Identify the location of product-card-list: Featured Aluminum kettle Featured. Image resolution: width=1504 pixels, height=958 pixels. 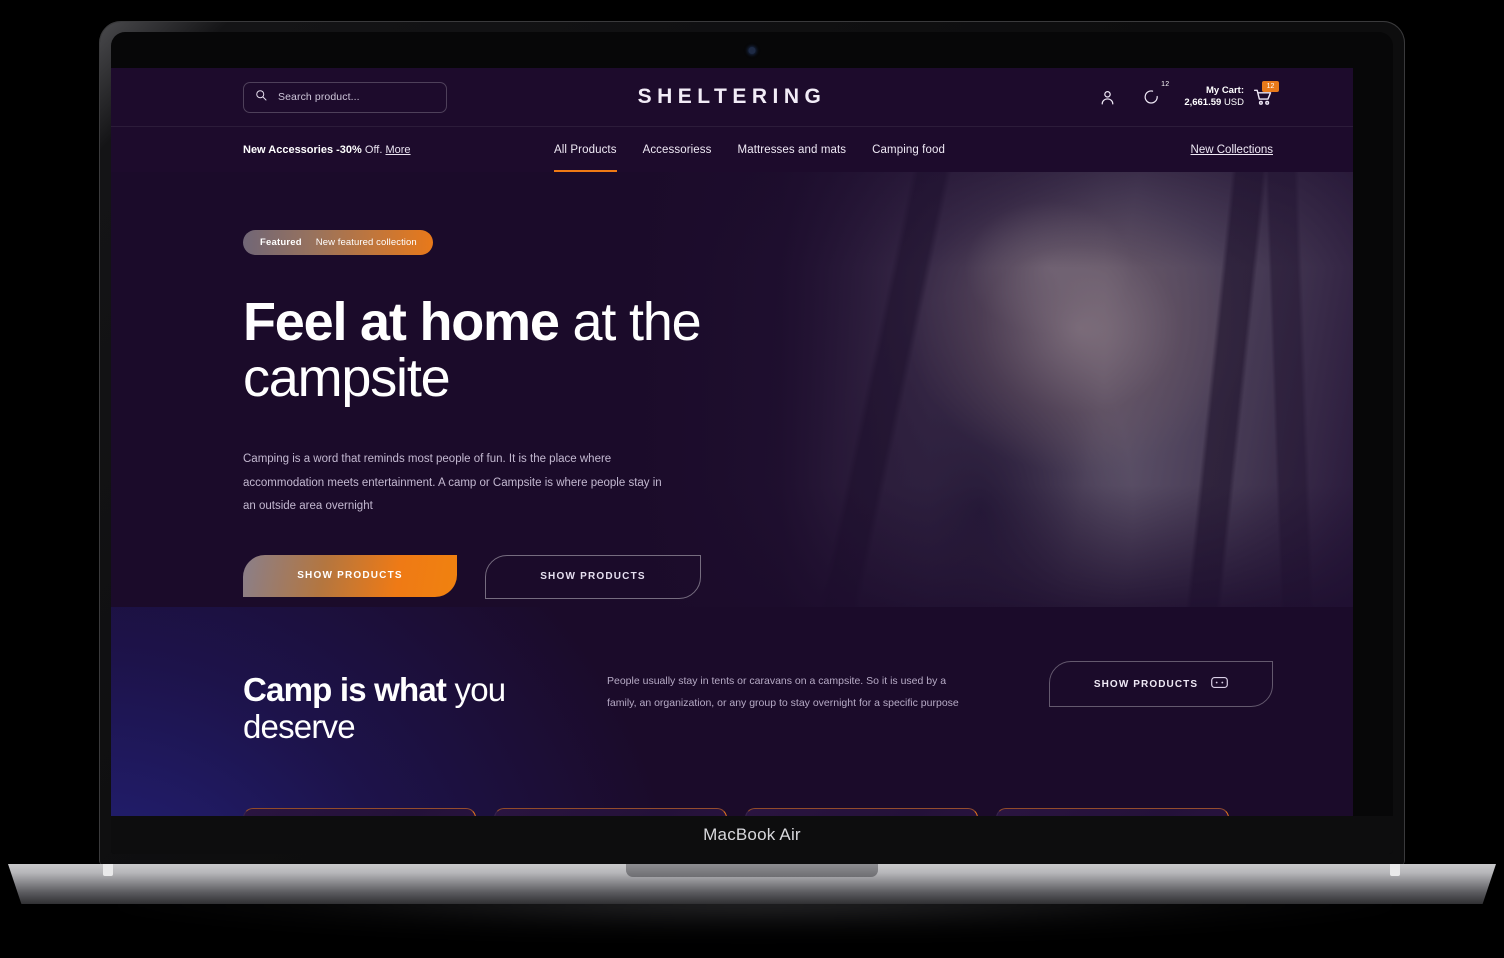
(732, 811).